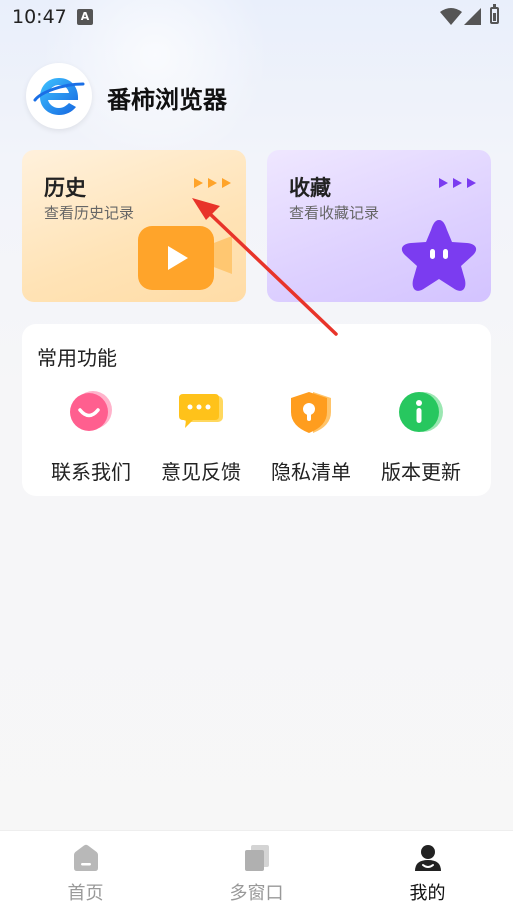 The height and width of the screenshot is (912, 513). I want to click on common-functions-title: 常用功能, so click(77, 358).